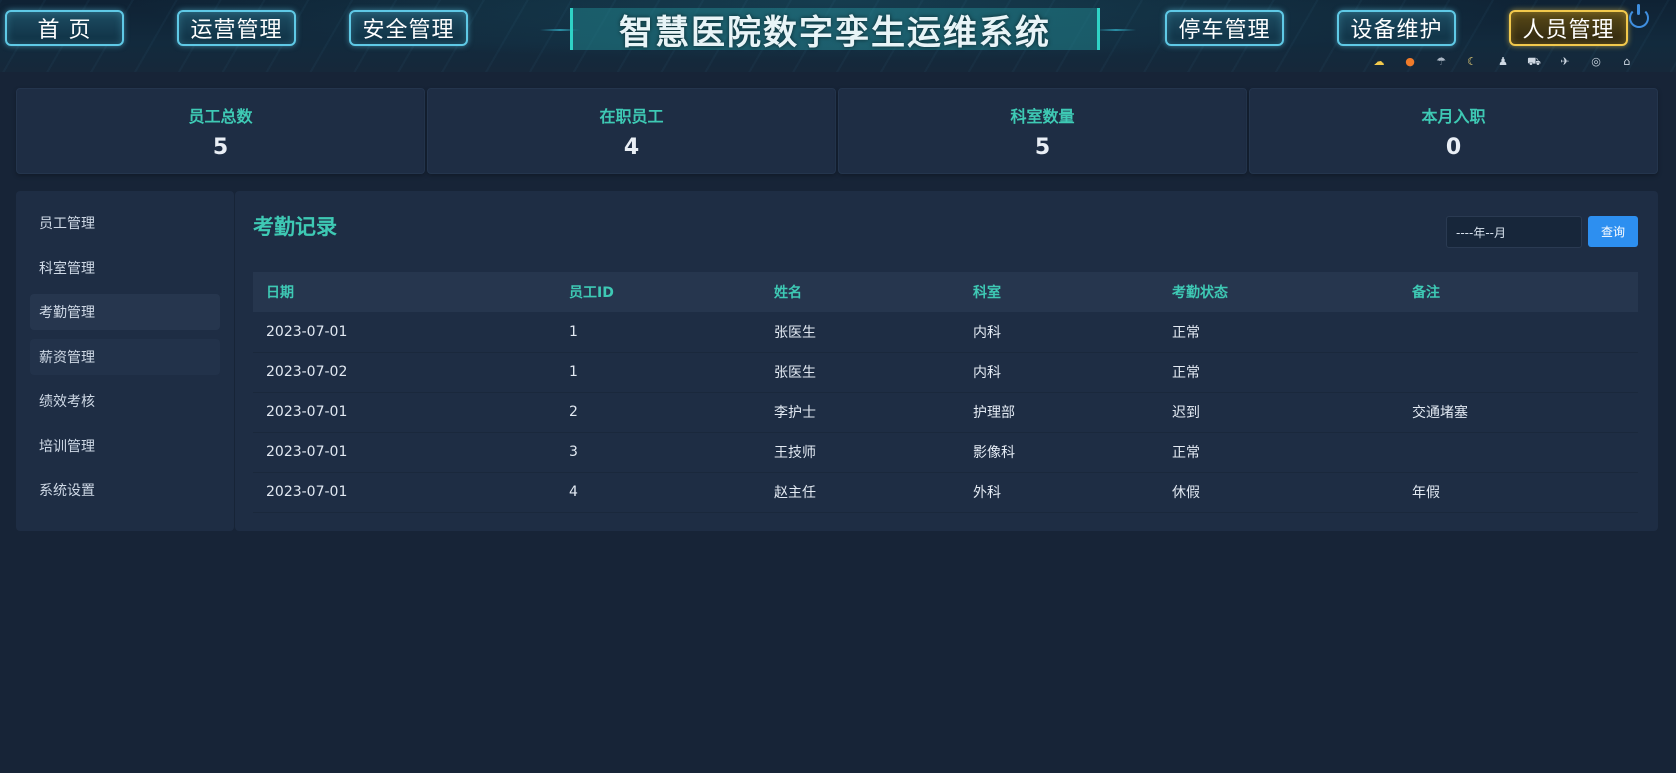  What do you see at coordinates (1059, 492) in the screenshot?
I see `cell-department: 外科` at bounding box center [1059, 492].